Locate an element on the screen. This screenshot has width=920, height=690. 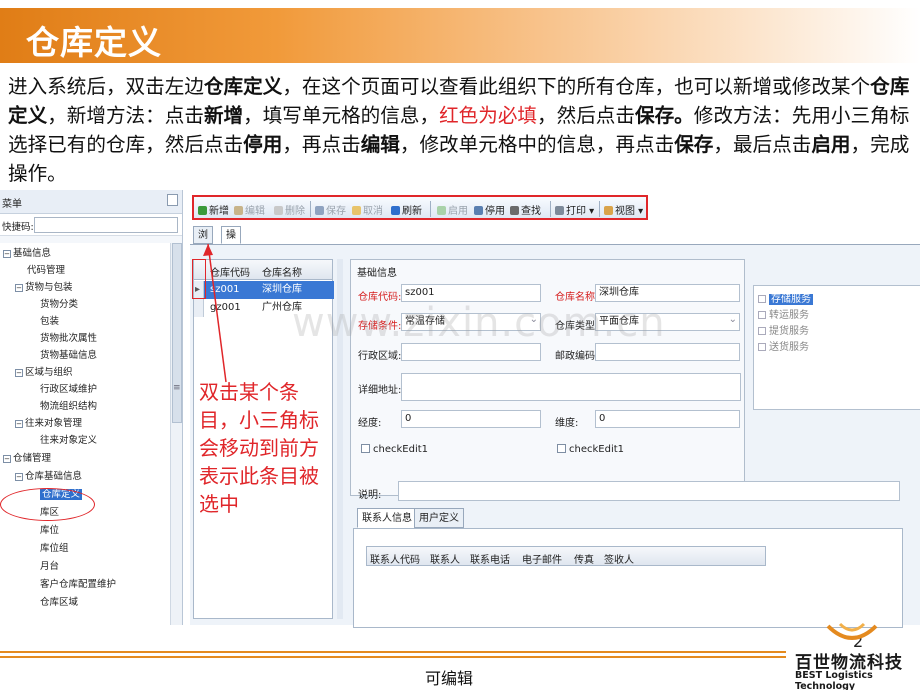
row-indicator-highlight is located at coordinates (199, 279).